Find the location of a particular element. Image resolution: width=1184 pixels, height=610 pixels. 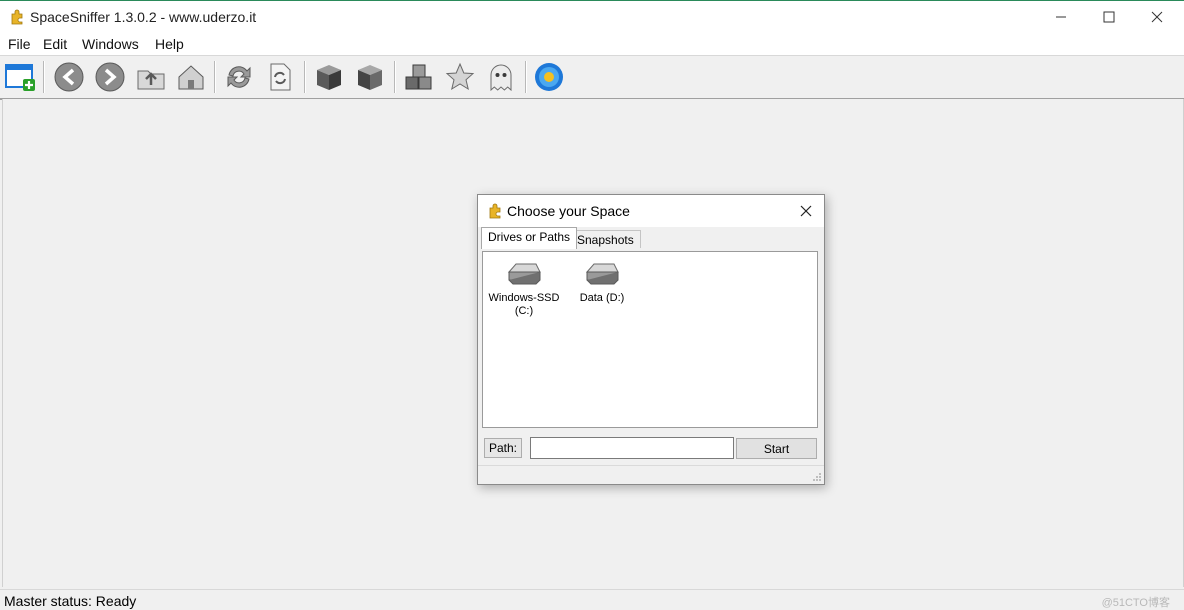

cubes-button is located at coordinates (419, 77).